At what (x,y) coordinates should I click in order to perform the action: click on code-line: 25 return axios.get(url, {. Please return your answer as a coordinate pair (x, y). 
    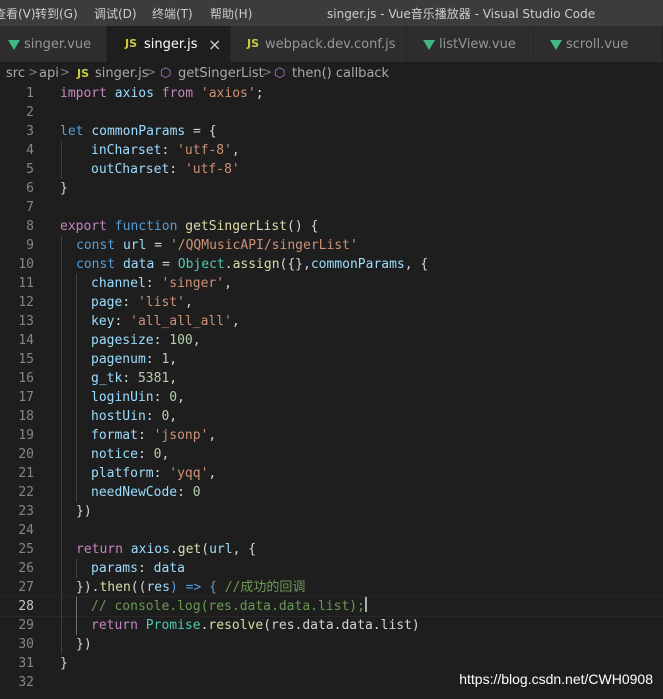
    Looking at the image, I should click on (331, 549).